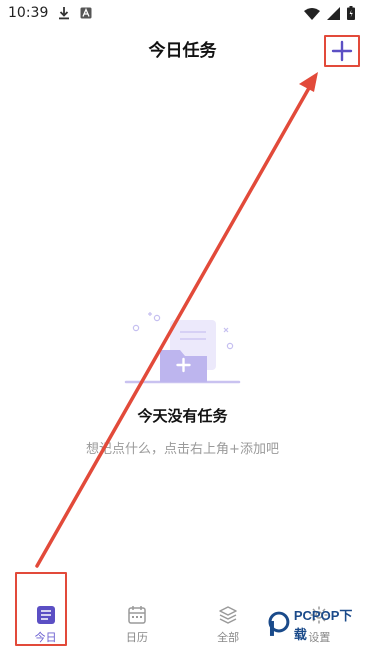  I want to click on empty-state-hint: 想记点什么，点击右上角+添加吧, so click(182, 449).